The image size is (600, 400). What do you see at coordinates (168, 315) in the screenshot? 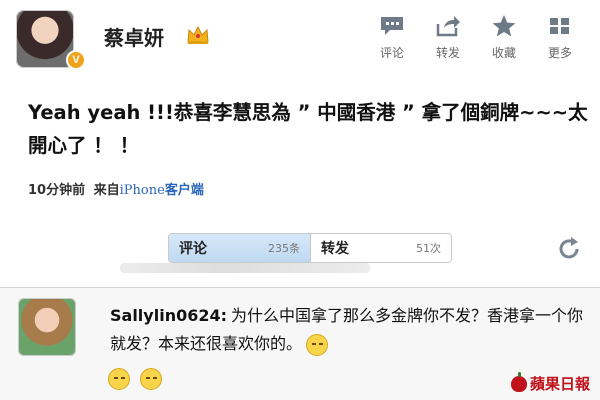
I see `commenter-name: Sallylin0624:` at bounding box center [168, 315].